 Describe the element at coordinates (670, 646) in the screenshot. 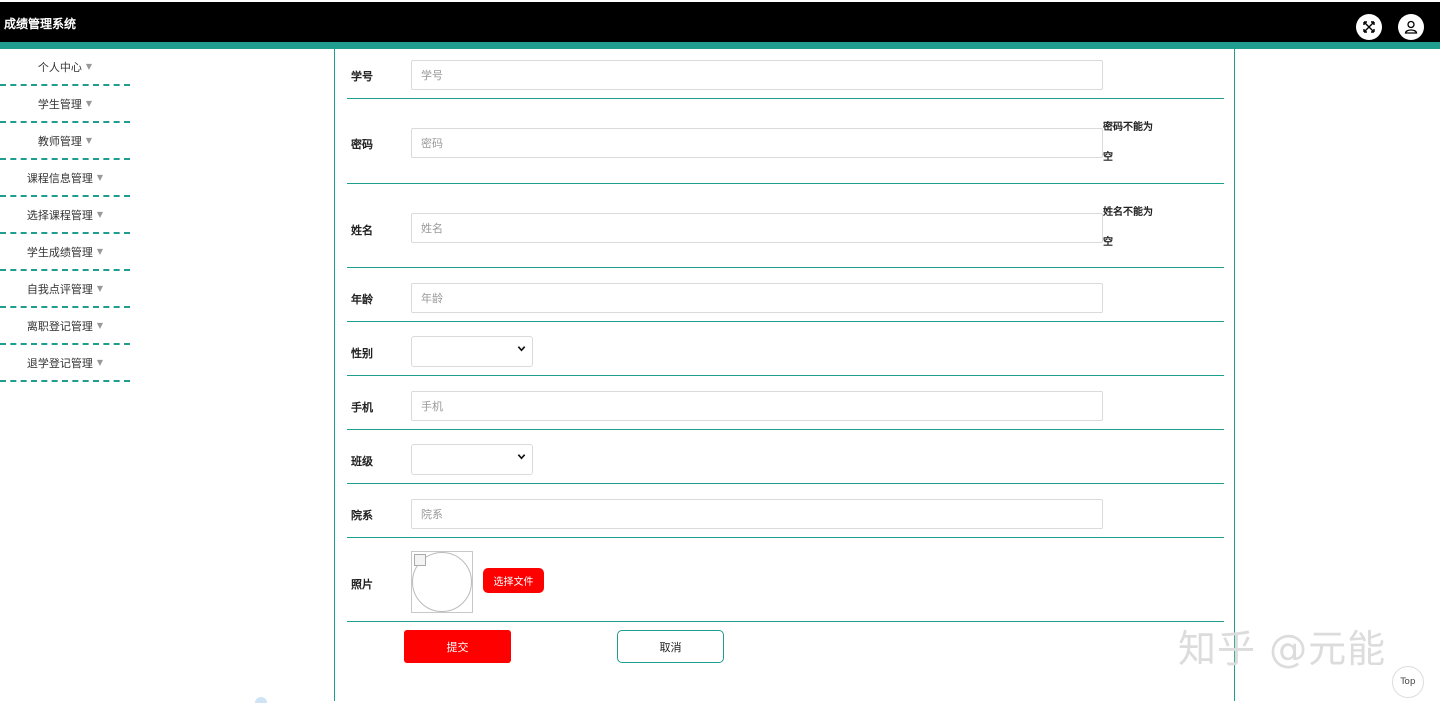

I see `cancel-button: 取消` at that location.